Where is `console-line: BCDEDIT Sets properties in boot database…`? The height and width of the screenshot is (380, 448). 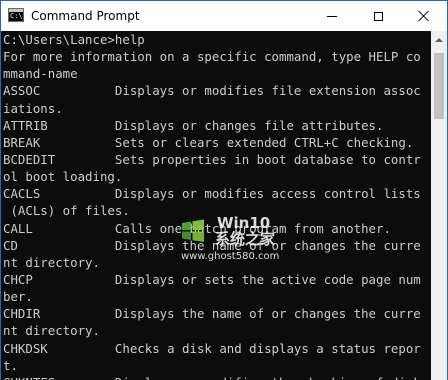 console-line: BCDEDIT Sets properties in boot database… is located at coordinates (212, 159).